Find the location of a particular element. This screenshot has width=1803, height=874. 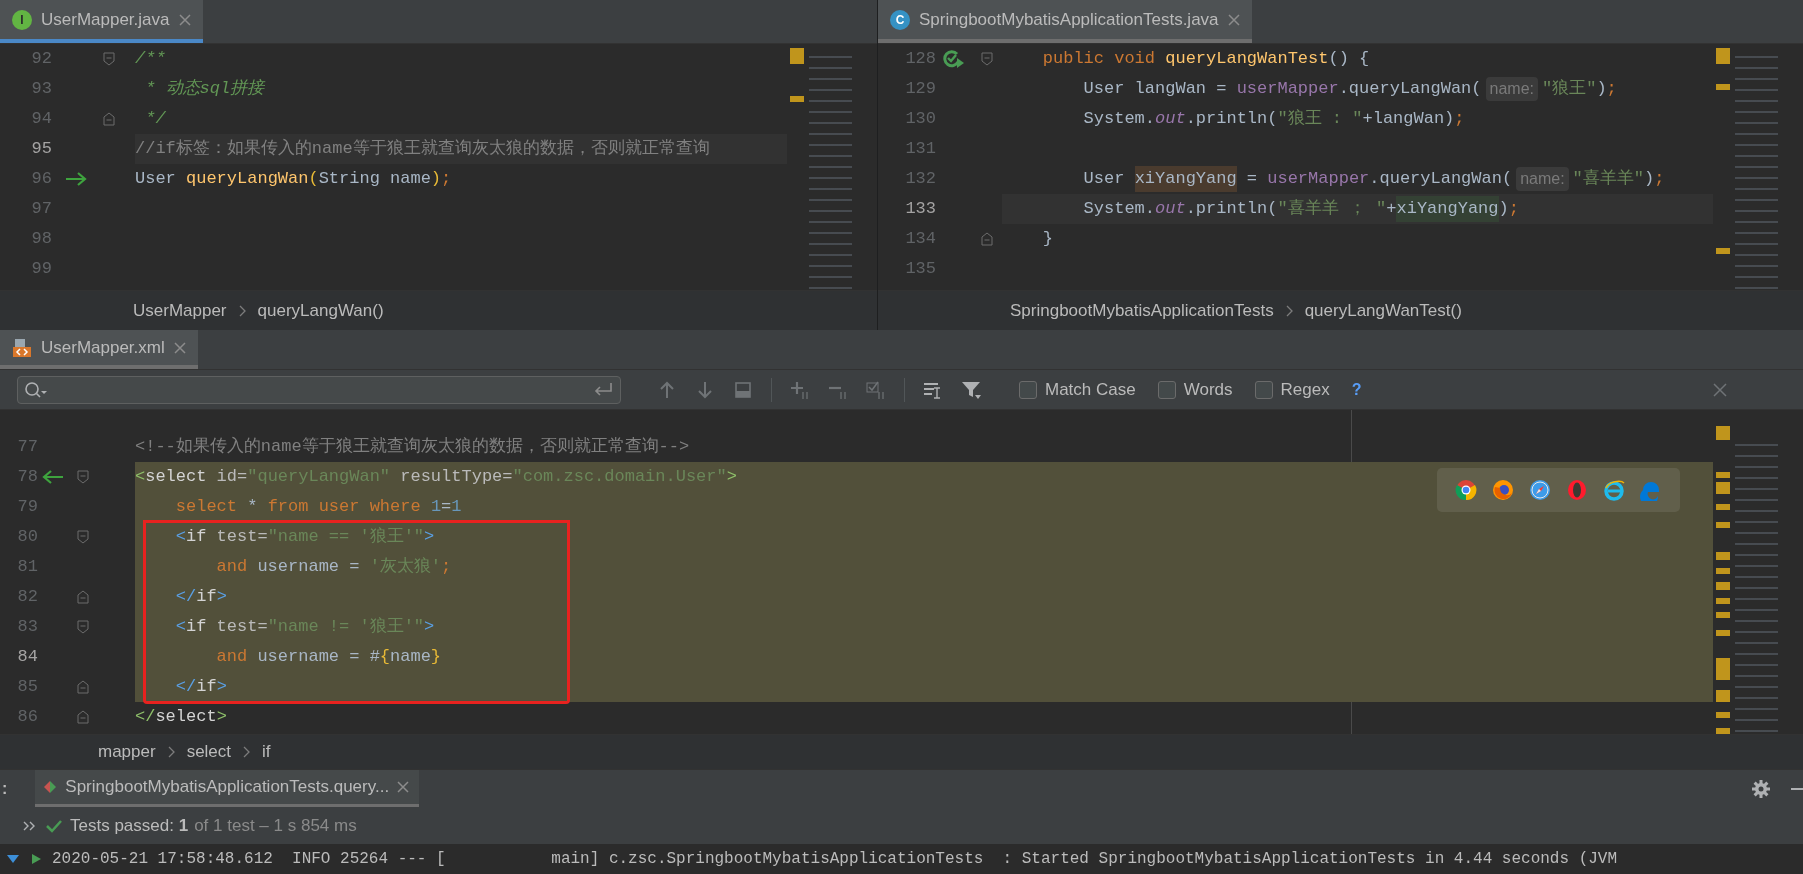

line-number: 80 is located at coordinates (27, 537).